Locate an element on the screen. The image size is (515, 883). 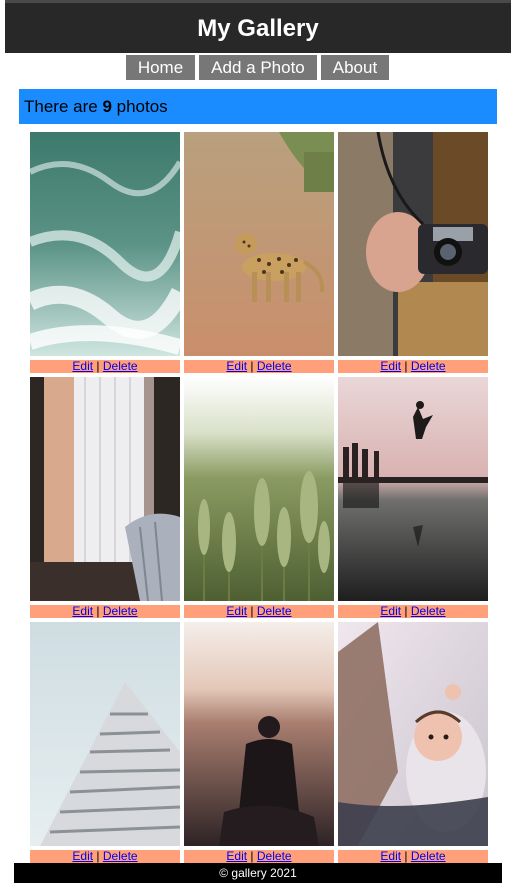
photo-ocean-waves is located at coordinates (105, 244).